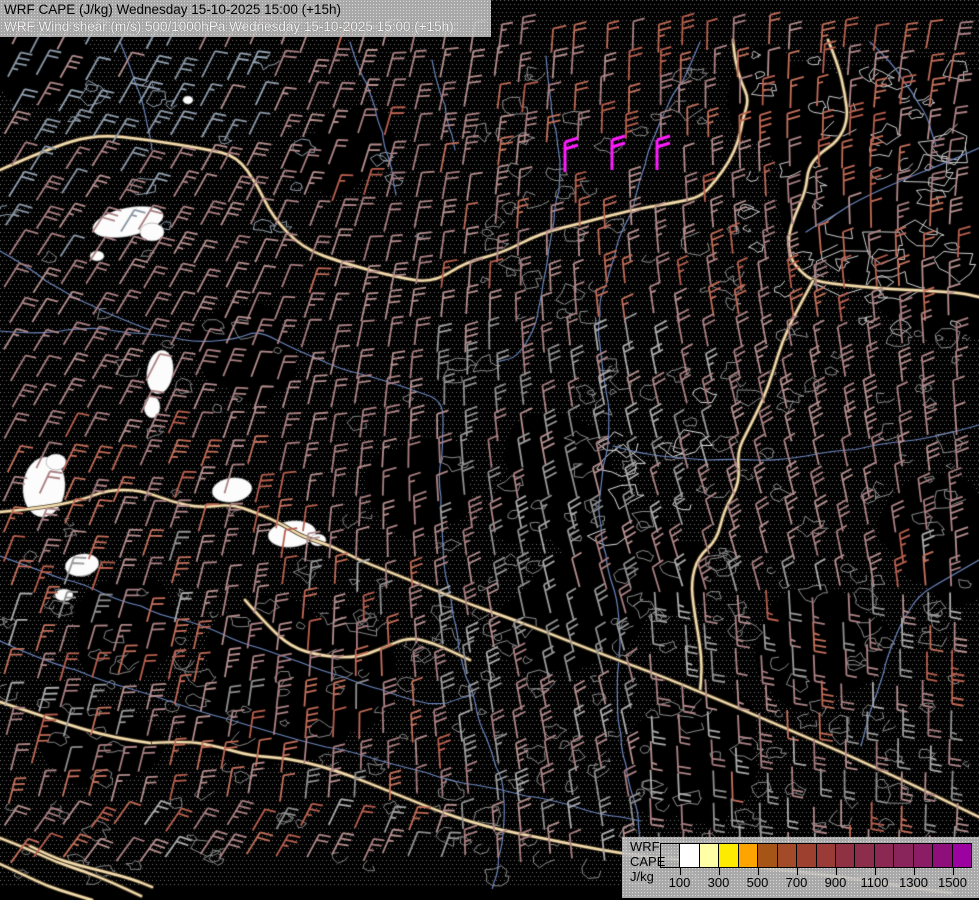 The image size is (979, 900). What do you see at coordinates (679, 882) in the screenshot?
I see `legend-tick-label: 100` at bounding box center [679, 882].